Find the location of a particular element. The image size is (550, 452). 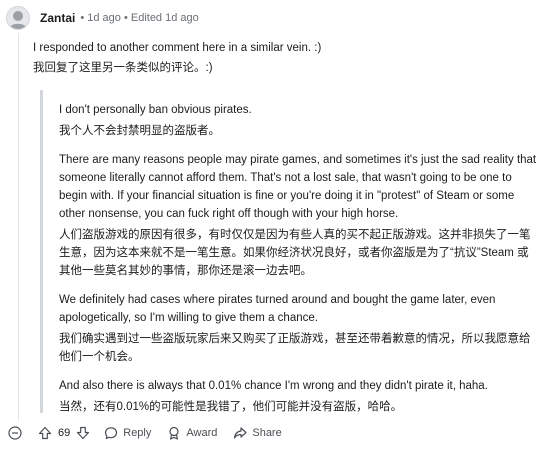

comment-text-cn: 我回复了这里另一条类似的评论。:) is located at coordinates (123, 68).